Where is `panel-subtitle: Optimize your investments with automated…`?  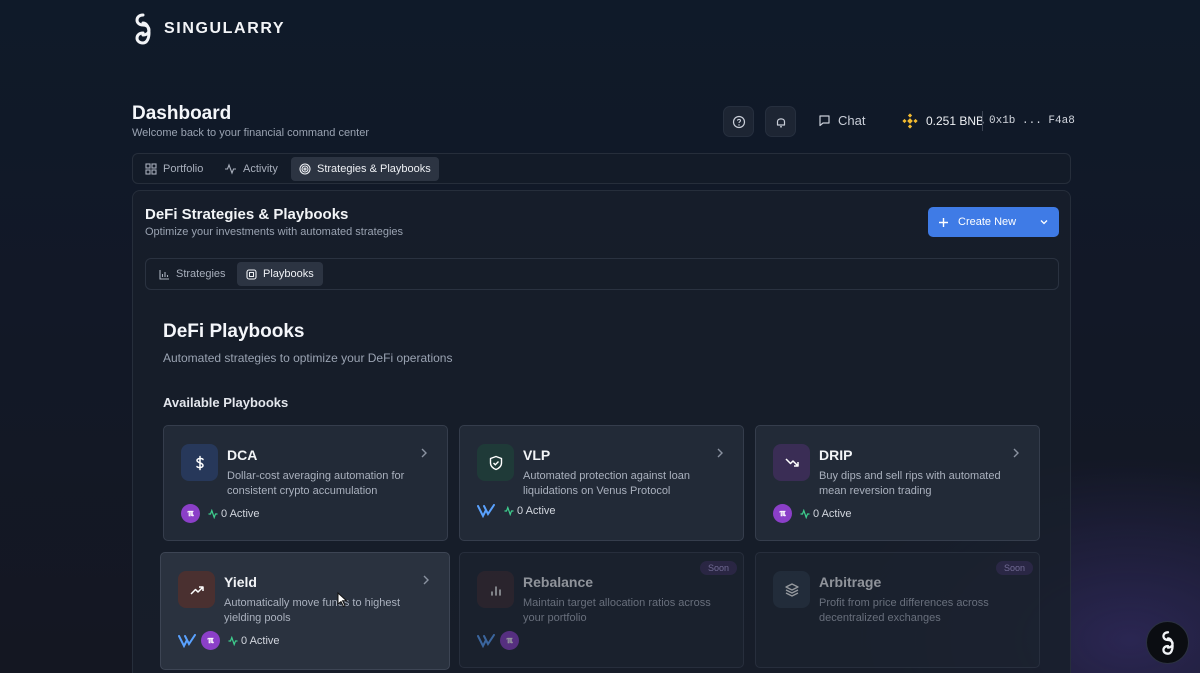
panel-subtitle: Optimize your investments with automated… is located at coordinates (274, 232).